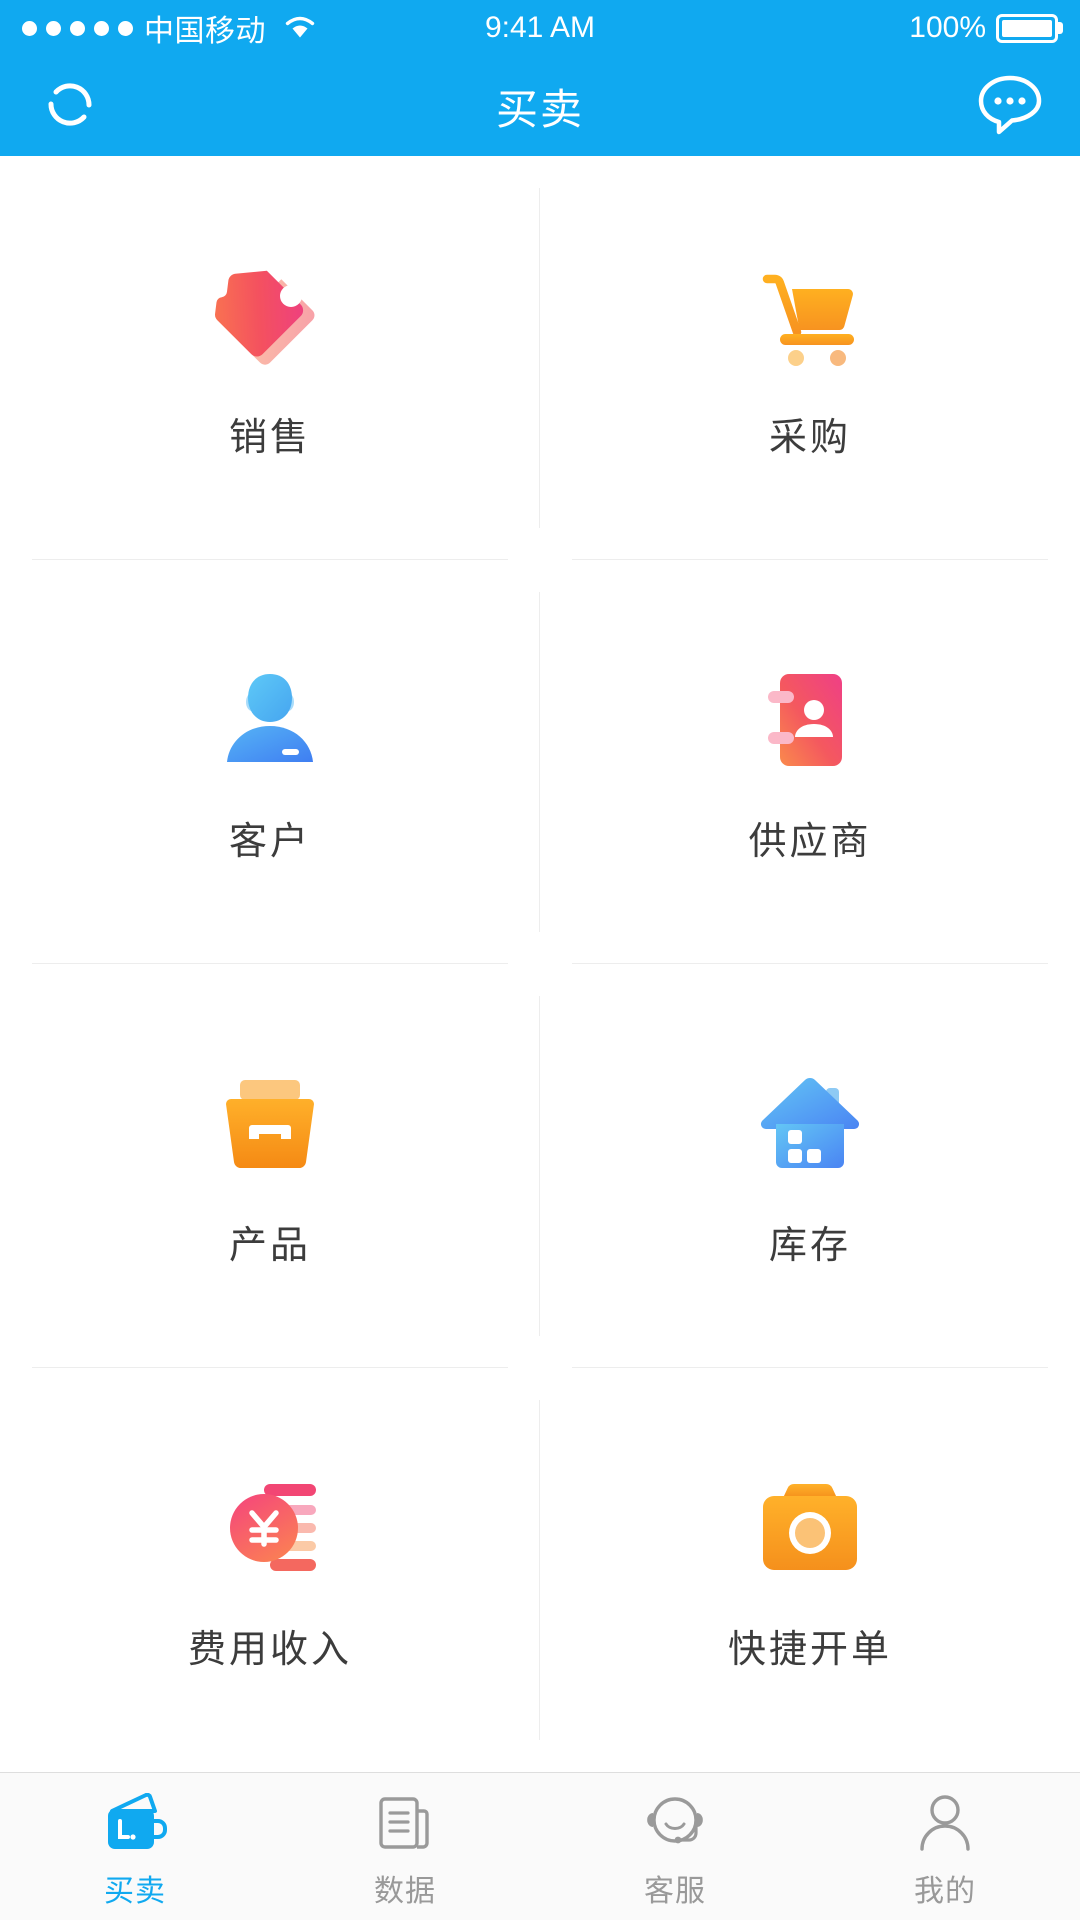  I want to click on price-tag-icon, so click(270, 316).